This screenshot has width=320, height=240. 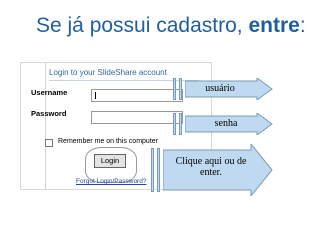 I want to click on slide-title-bold: entre, so click(x=274, y=25).